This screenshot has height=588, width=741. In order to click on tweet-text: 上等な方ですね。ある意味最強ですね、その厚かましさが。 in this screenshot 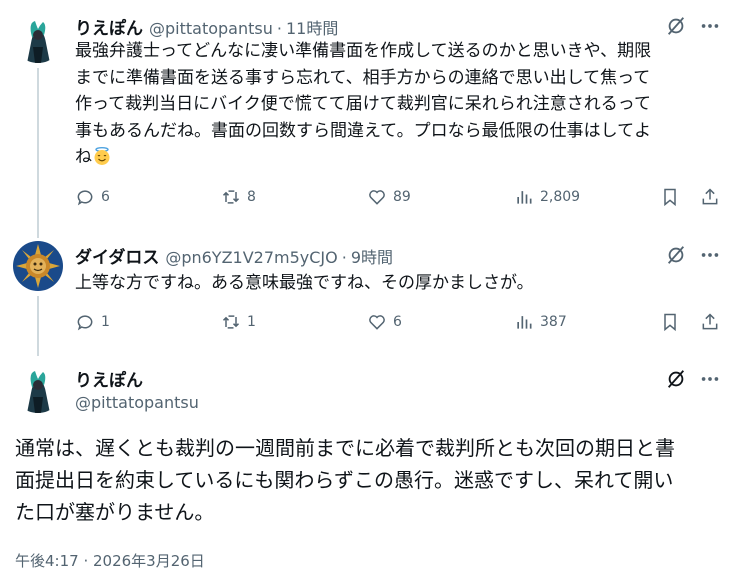, I will do `click(400, 283)`.